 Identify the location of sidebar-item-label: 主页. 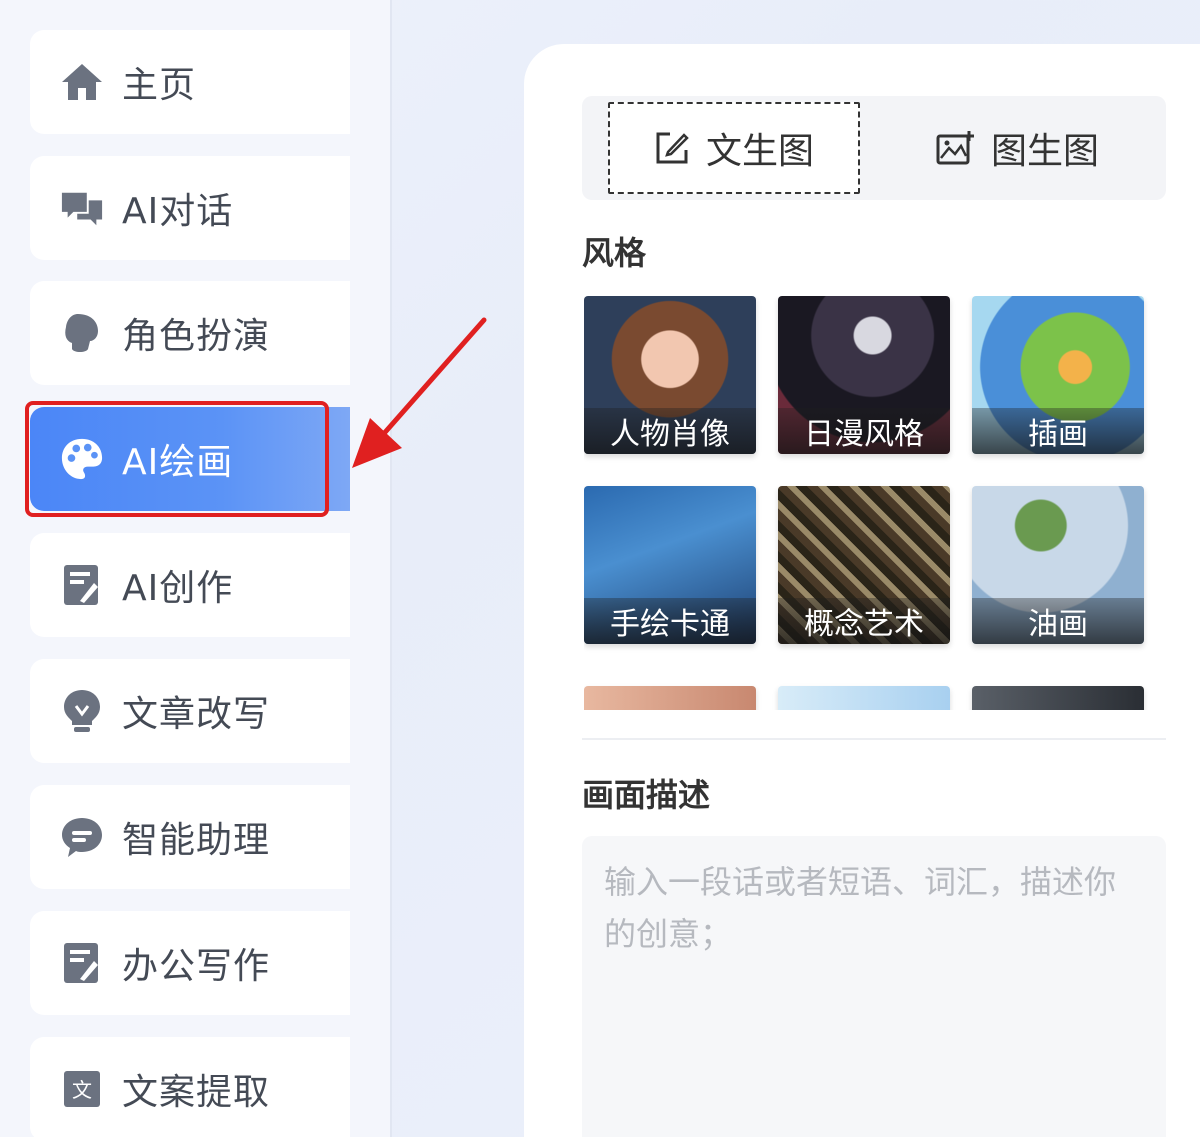
(159, 85).